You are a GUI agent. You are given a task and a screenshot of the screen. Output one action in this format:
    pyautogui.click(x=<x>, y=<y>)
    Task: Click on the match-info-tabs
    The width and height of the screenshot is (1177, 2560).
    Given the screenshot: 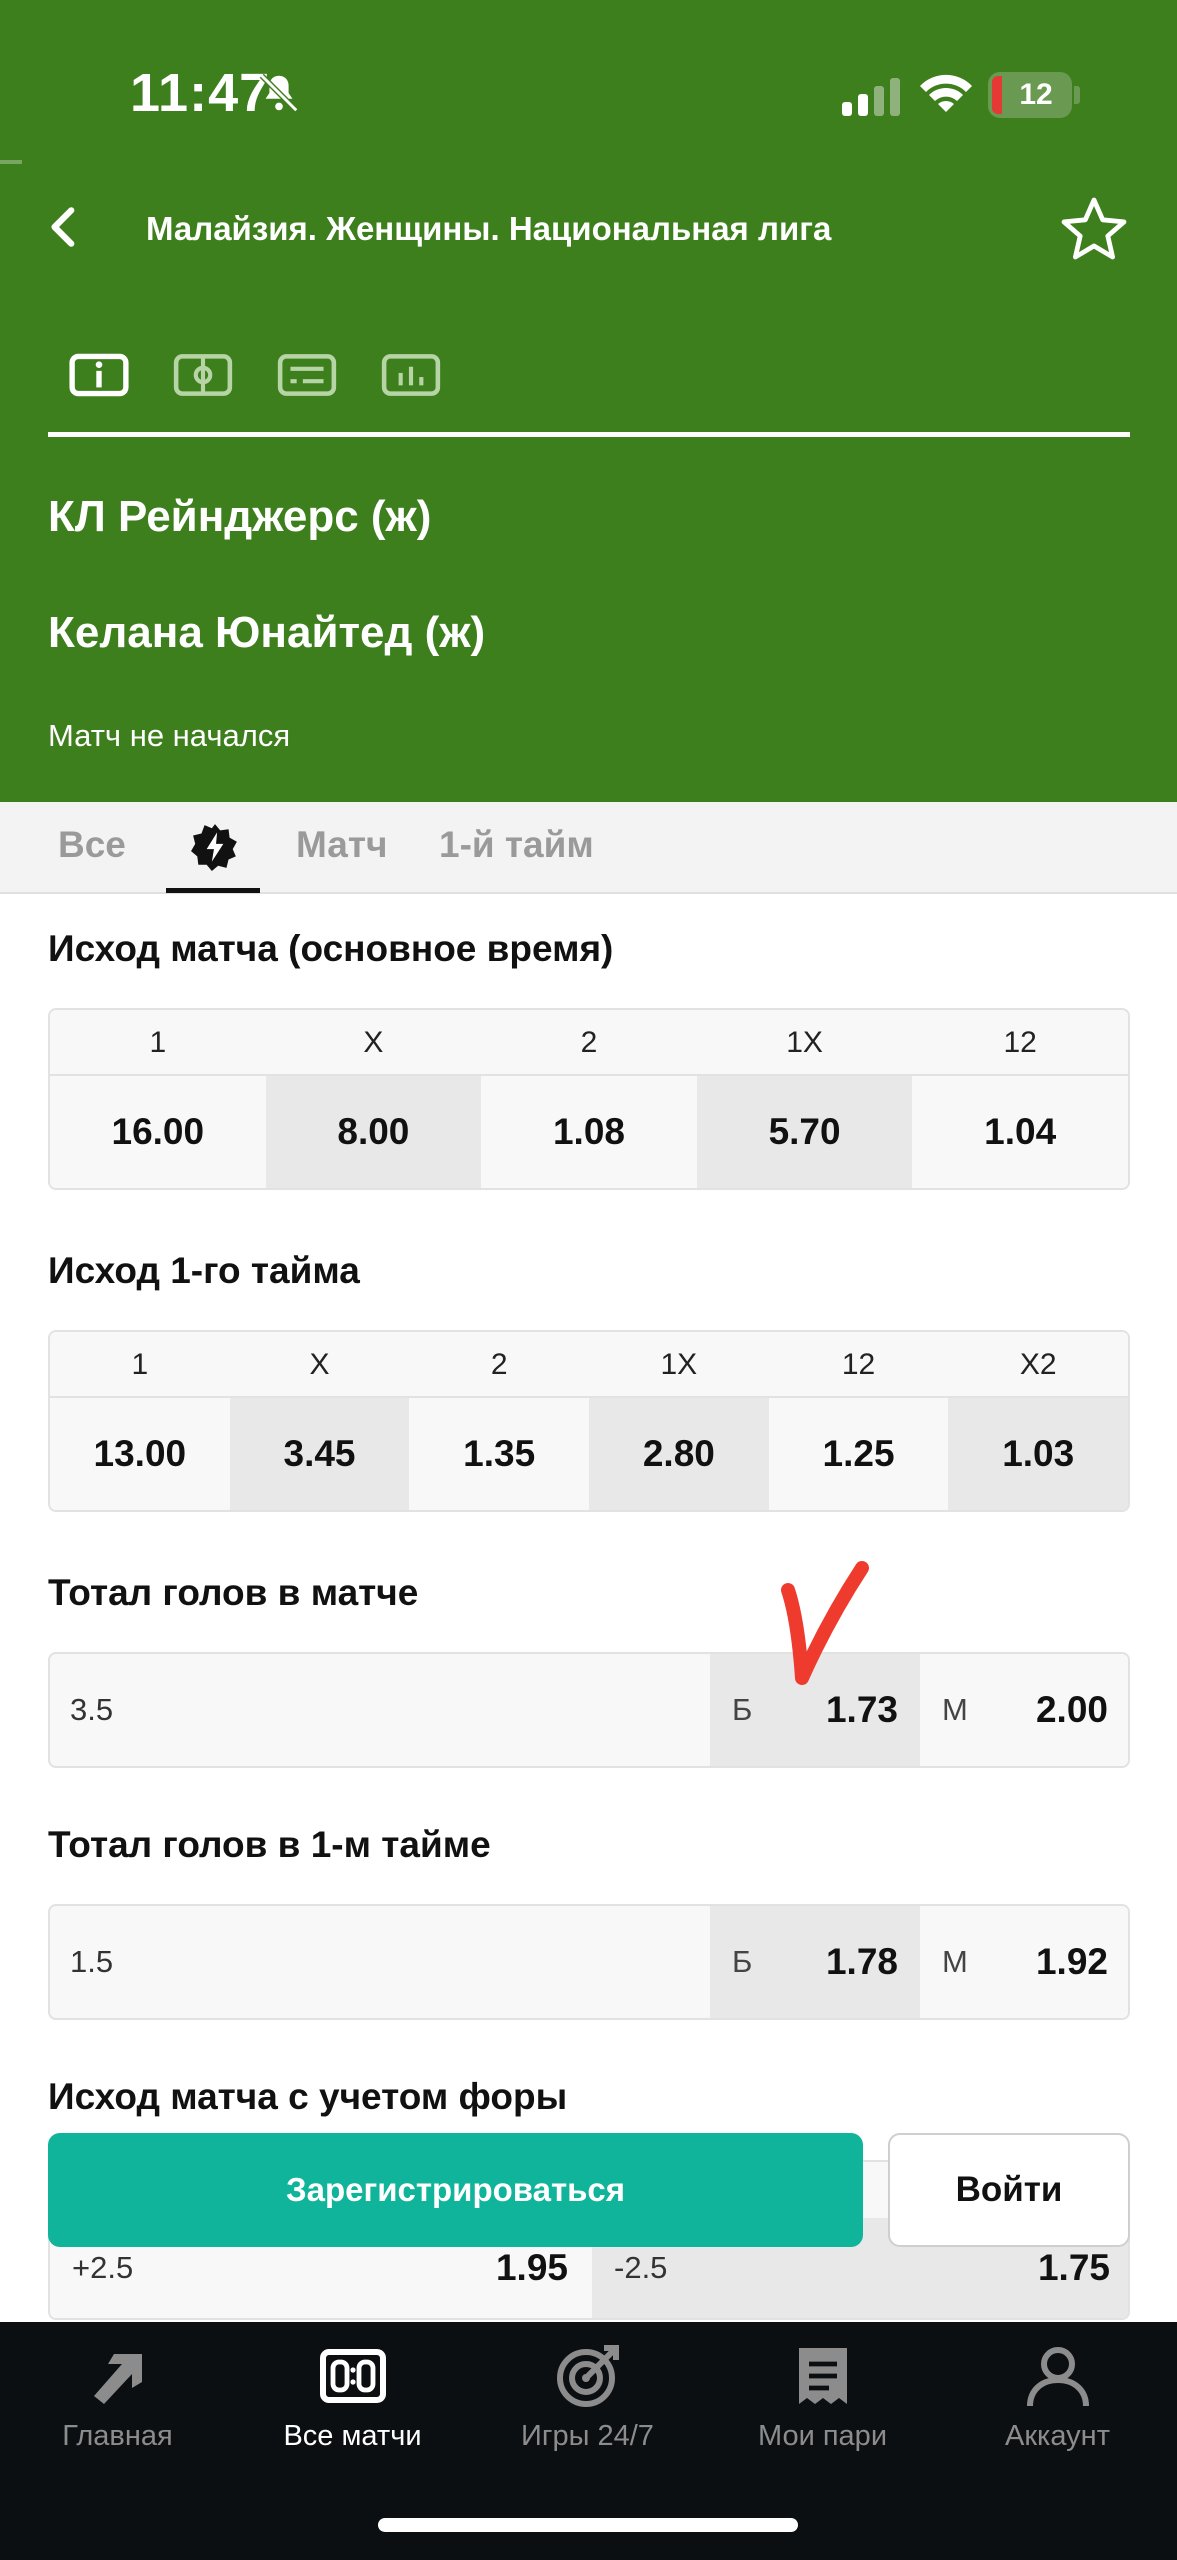 What is the action you would take?
    pyautogui.click(x=278, y=379)
    